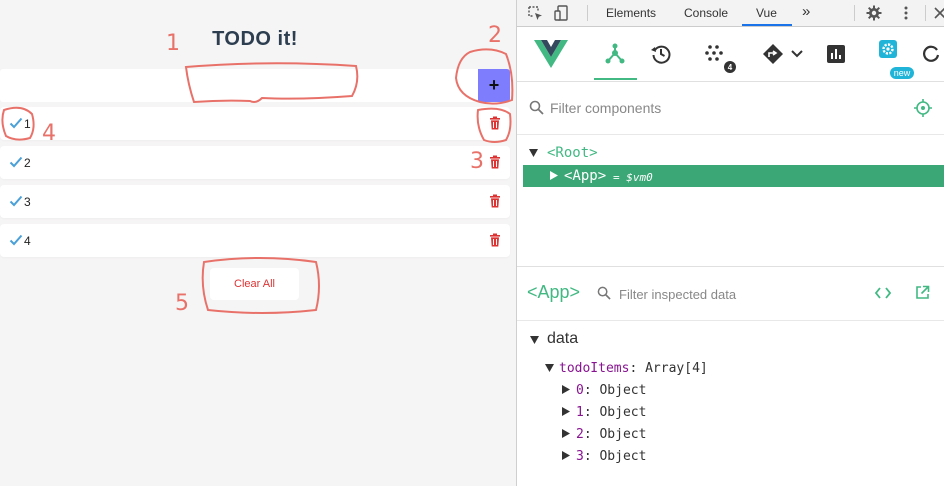  What do you see at coordinates (906, 13) in the screenshot?
I see `kebab-menu-icon` at bounding box center [906, 13].